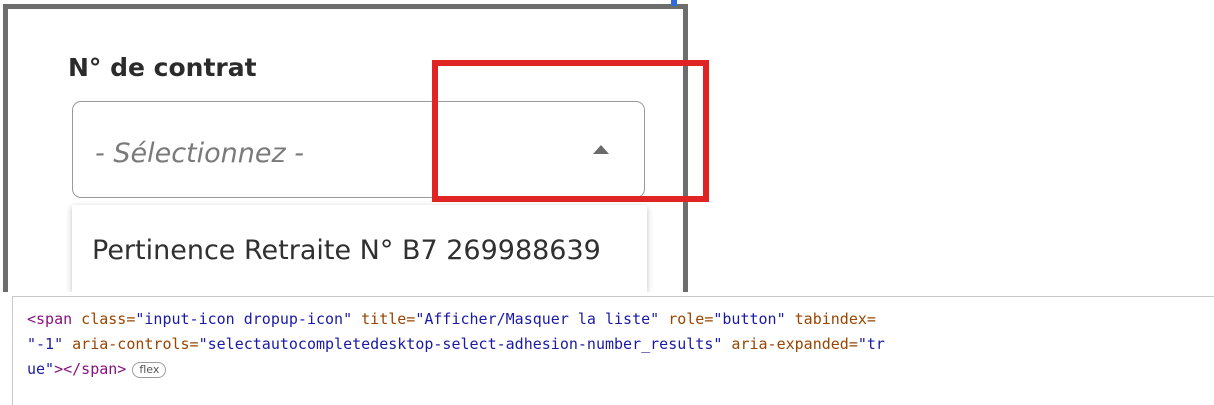  What do you see at coordinates (790, 344) in the screenshot?
I see `code-token: aria-expanded=` at bounding box center [790, 344].